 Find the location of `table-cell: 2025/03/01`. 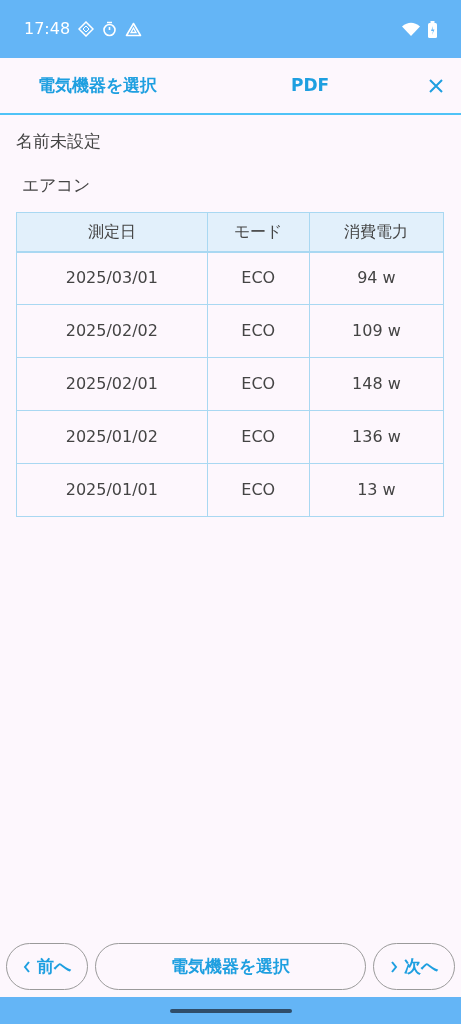

table-cell: 2025/03/01 is located at coordinates (112, 278).